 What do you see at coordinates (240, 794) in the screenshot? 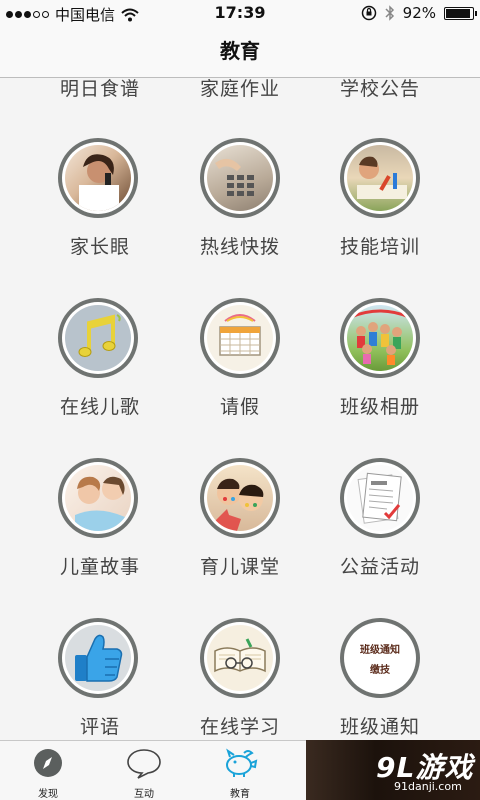
I see `tab-label: 教育` at bounding box center [240, 794].